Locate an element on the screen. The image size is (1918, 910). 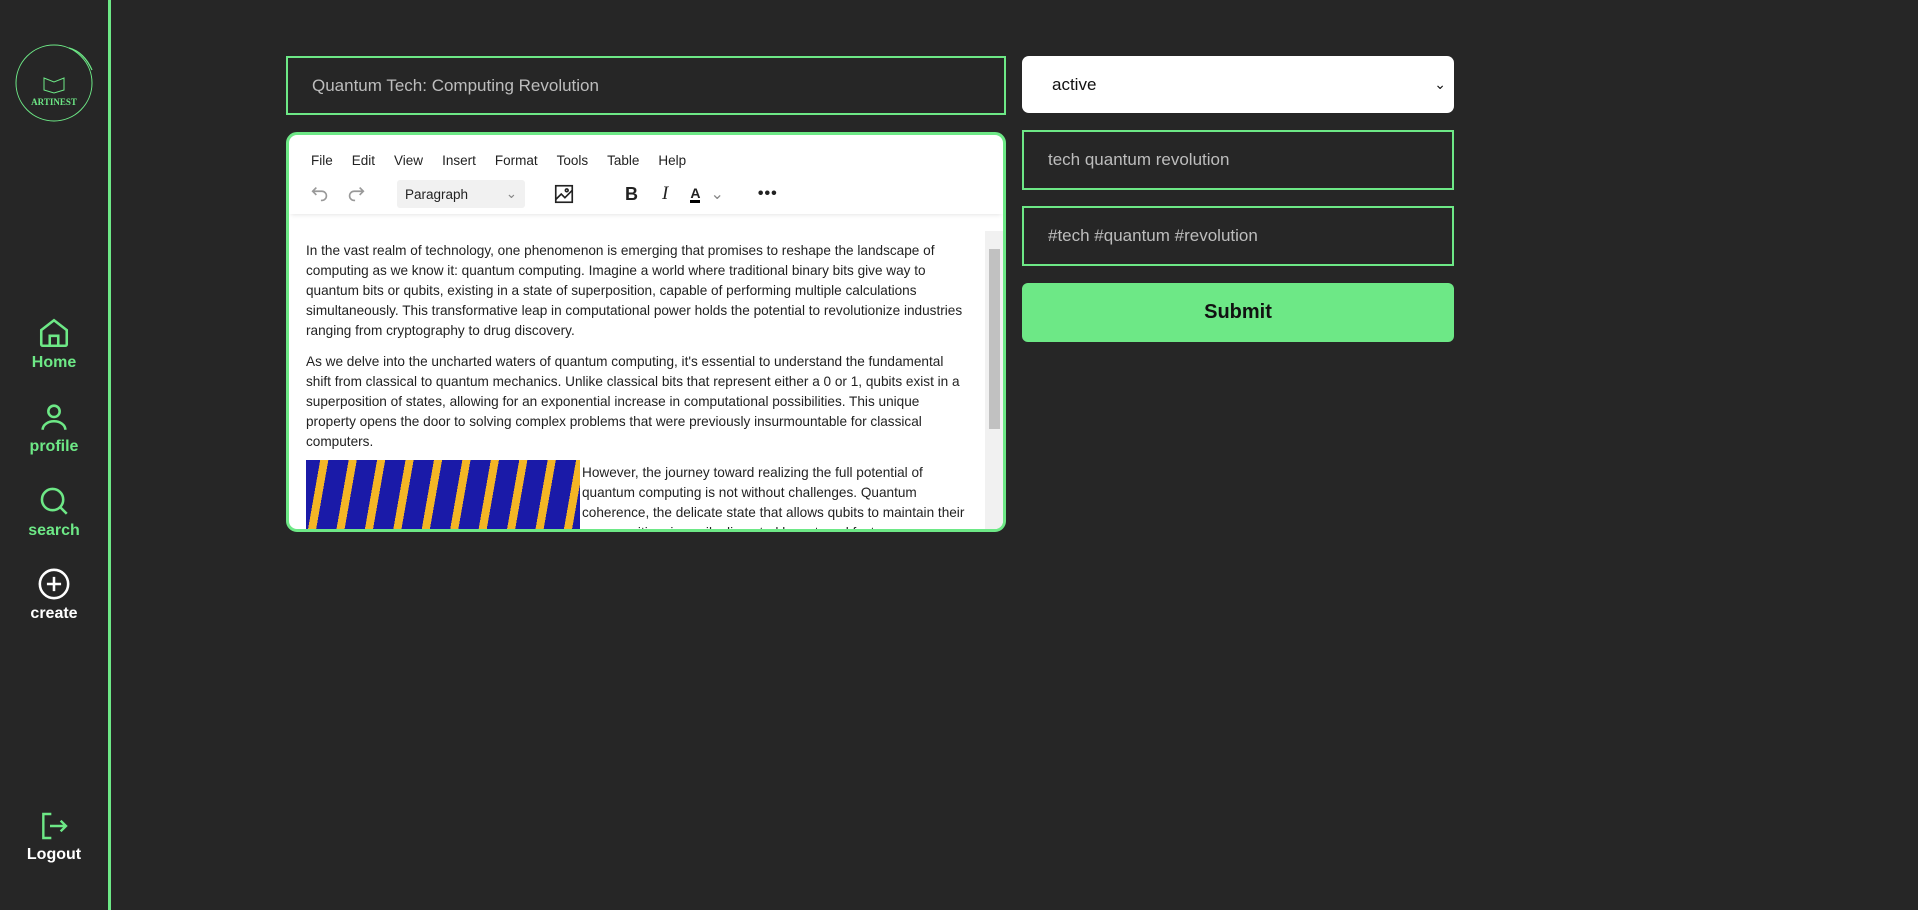
menu-table: Table is located at coordinates (623, 160).